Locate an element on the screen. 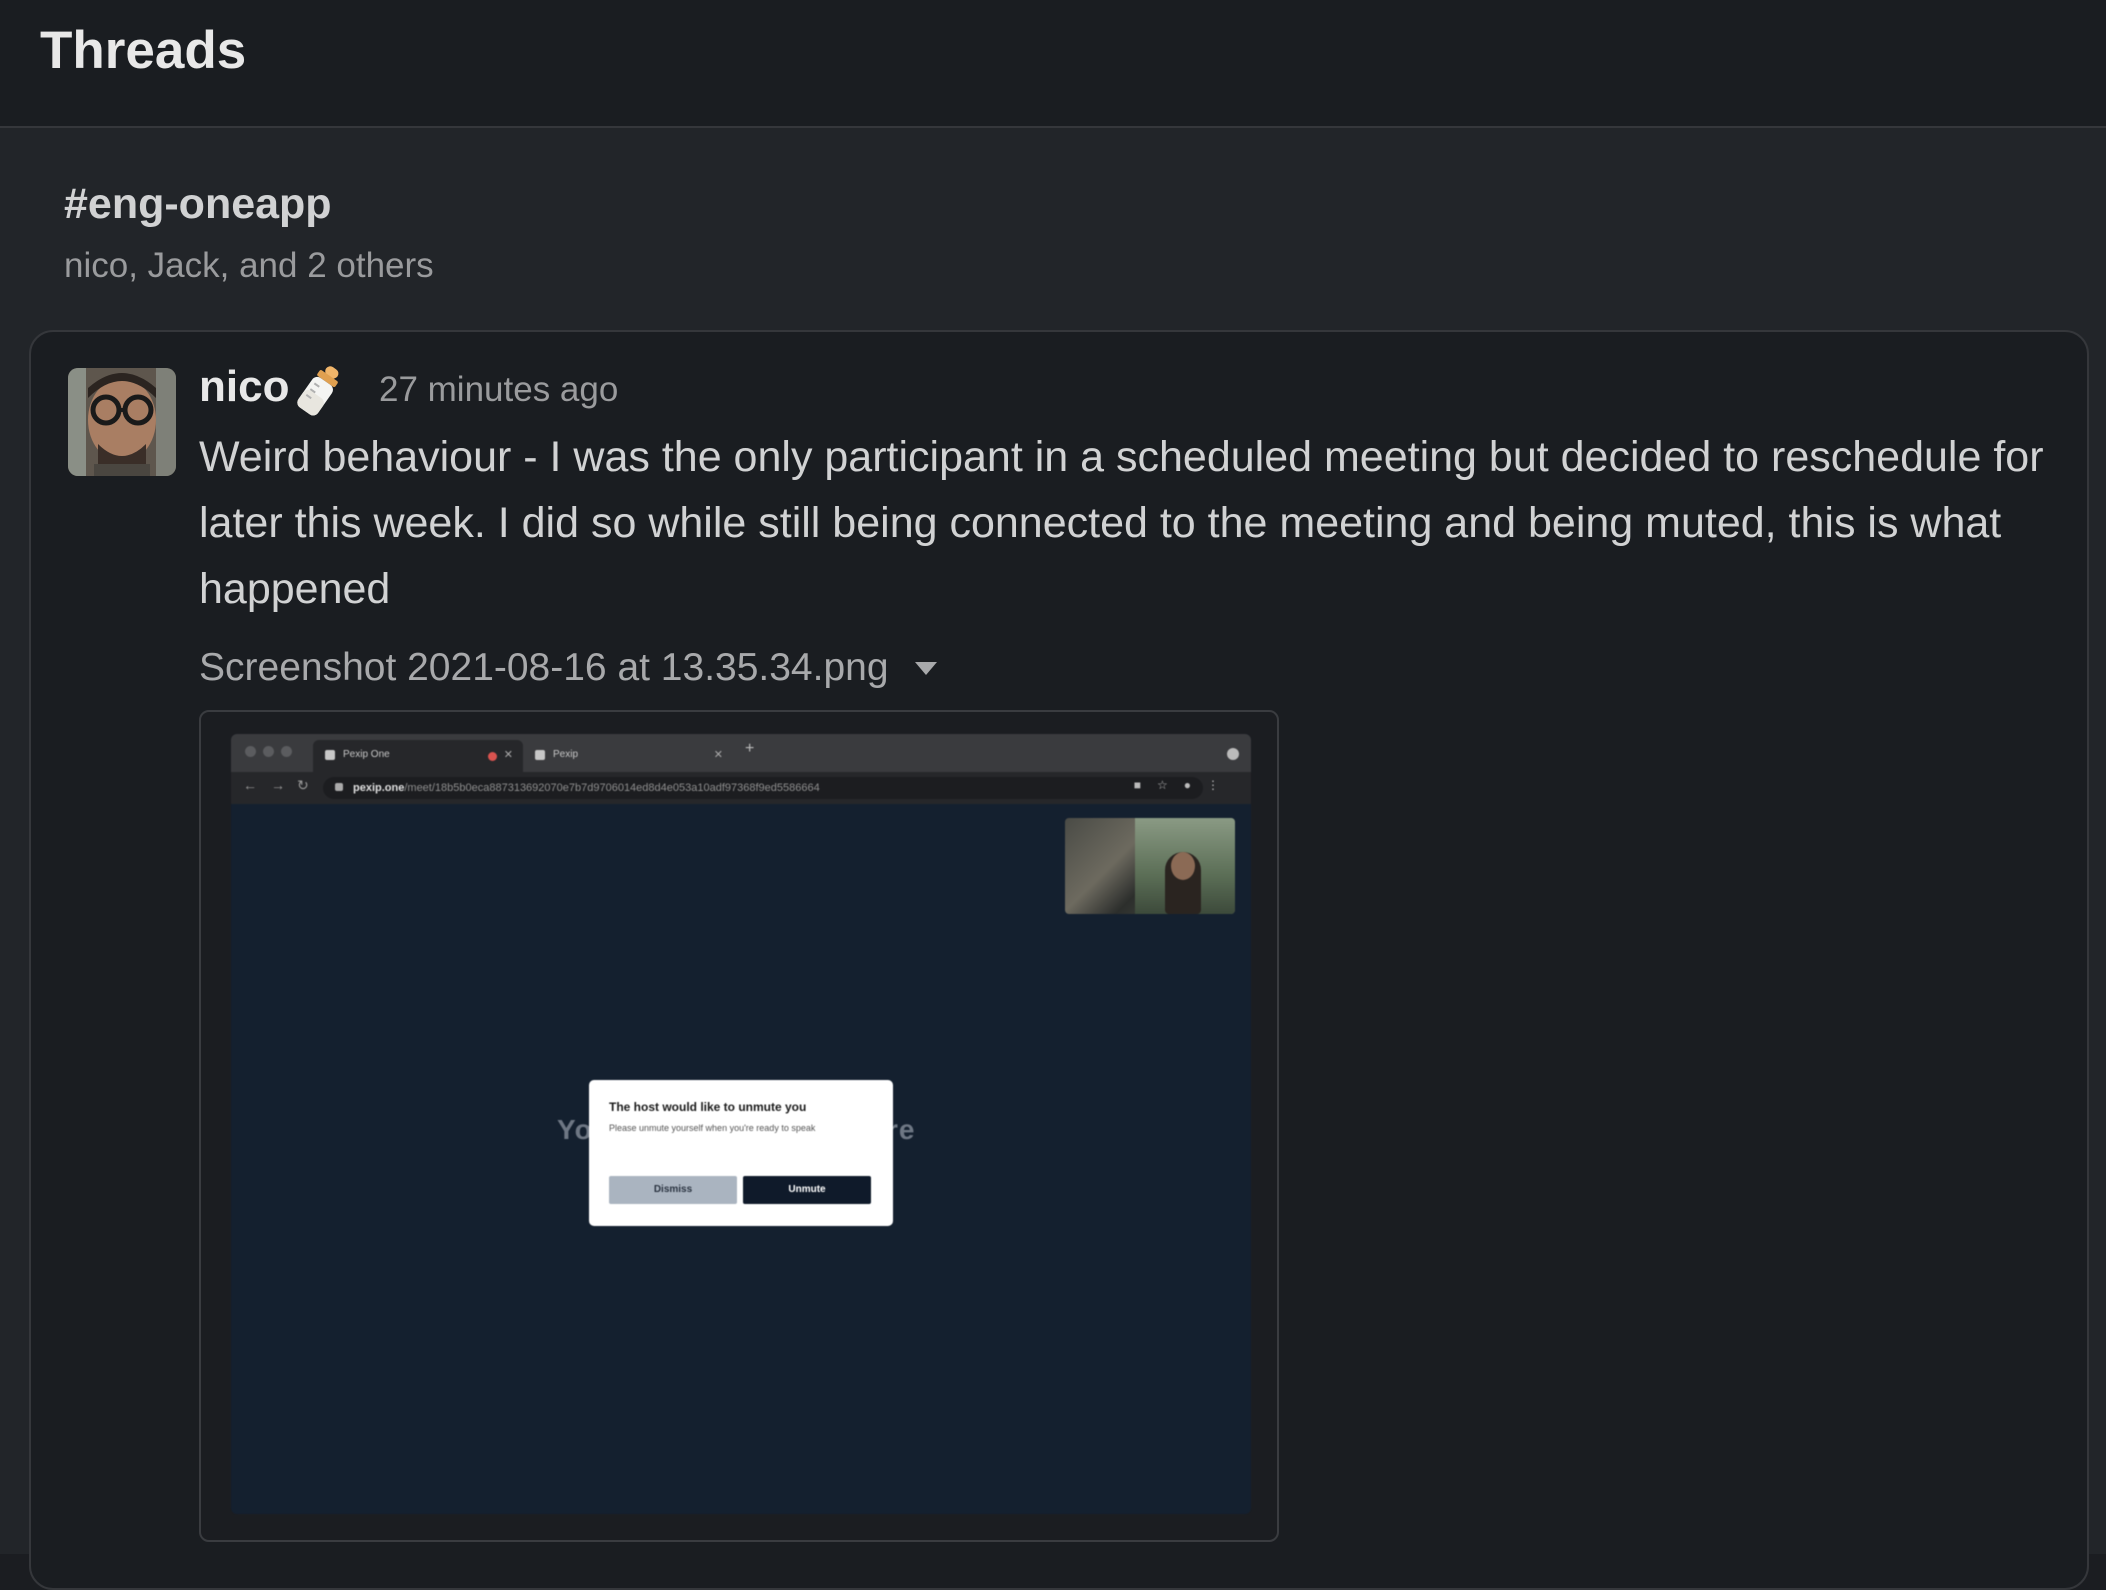  page-title: Threads is located at coordinates (143, 50).